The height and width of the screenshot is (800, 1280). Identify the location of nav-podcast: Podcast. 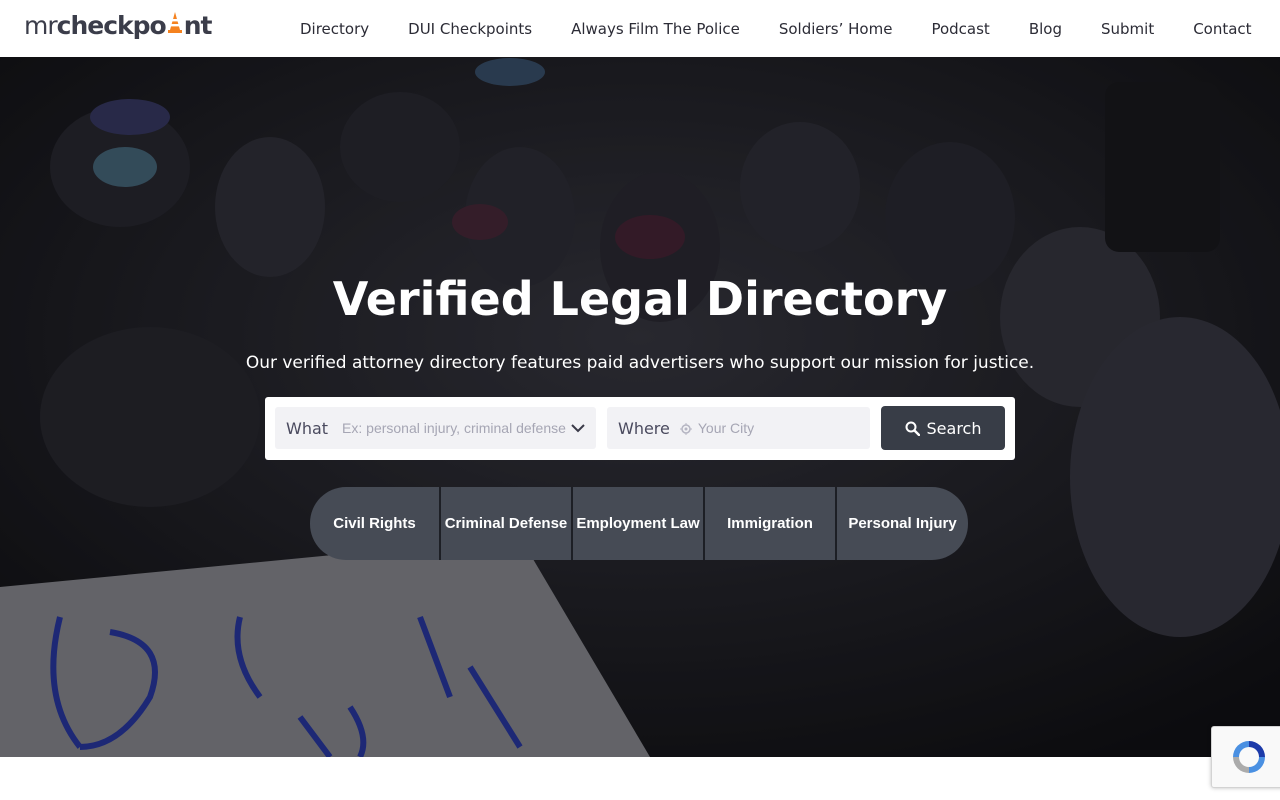
(960, 29).